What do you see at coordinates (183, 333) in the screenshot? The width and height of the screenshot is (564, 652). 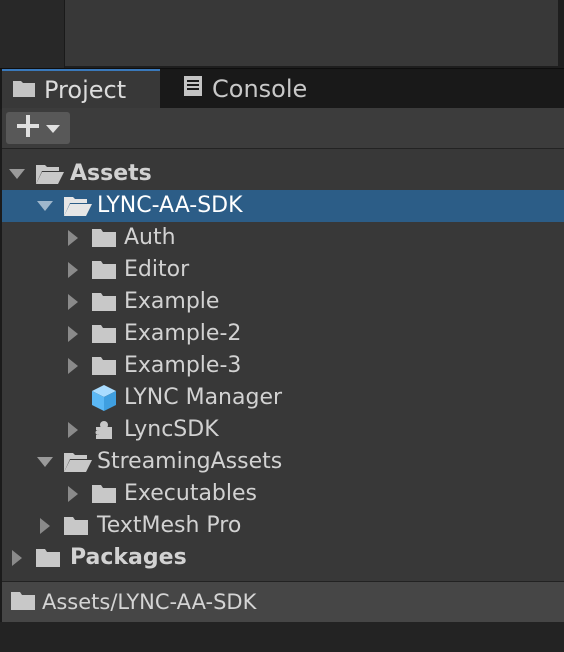 I see `tree-row-label: Example-2` at bounding box center [183, 333].